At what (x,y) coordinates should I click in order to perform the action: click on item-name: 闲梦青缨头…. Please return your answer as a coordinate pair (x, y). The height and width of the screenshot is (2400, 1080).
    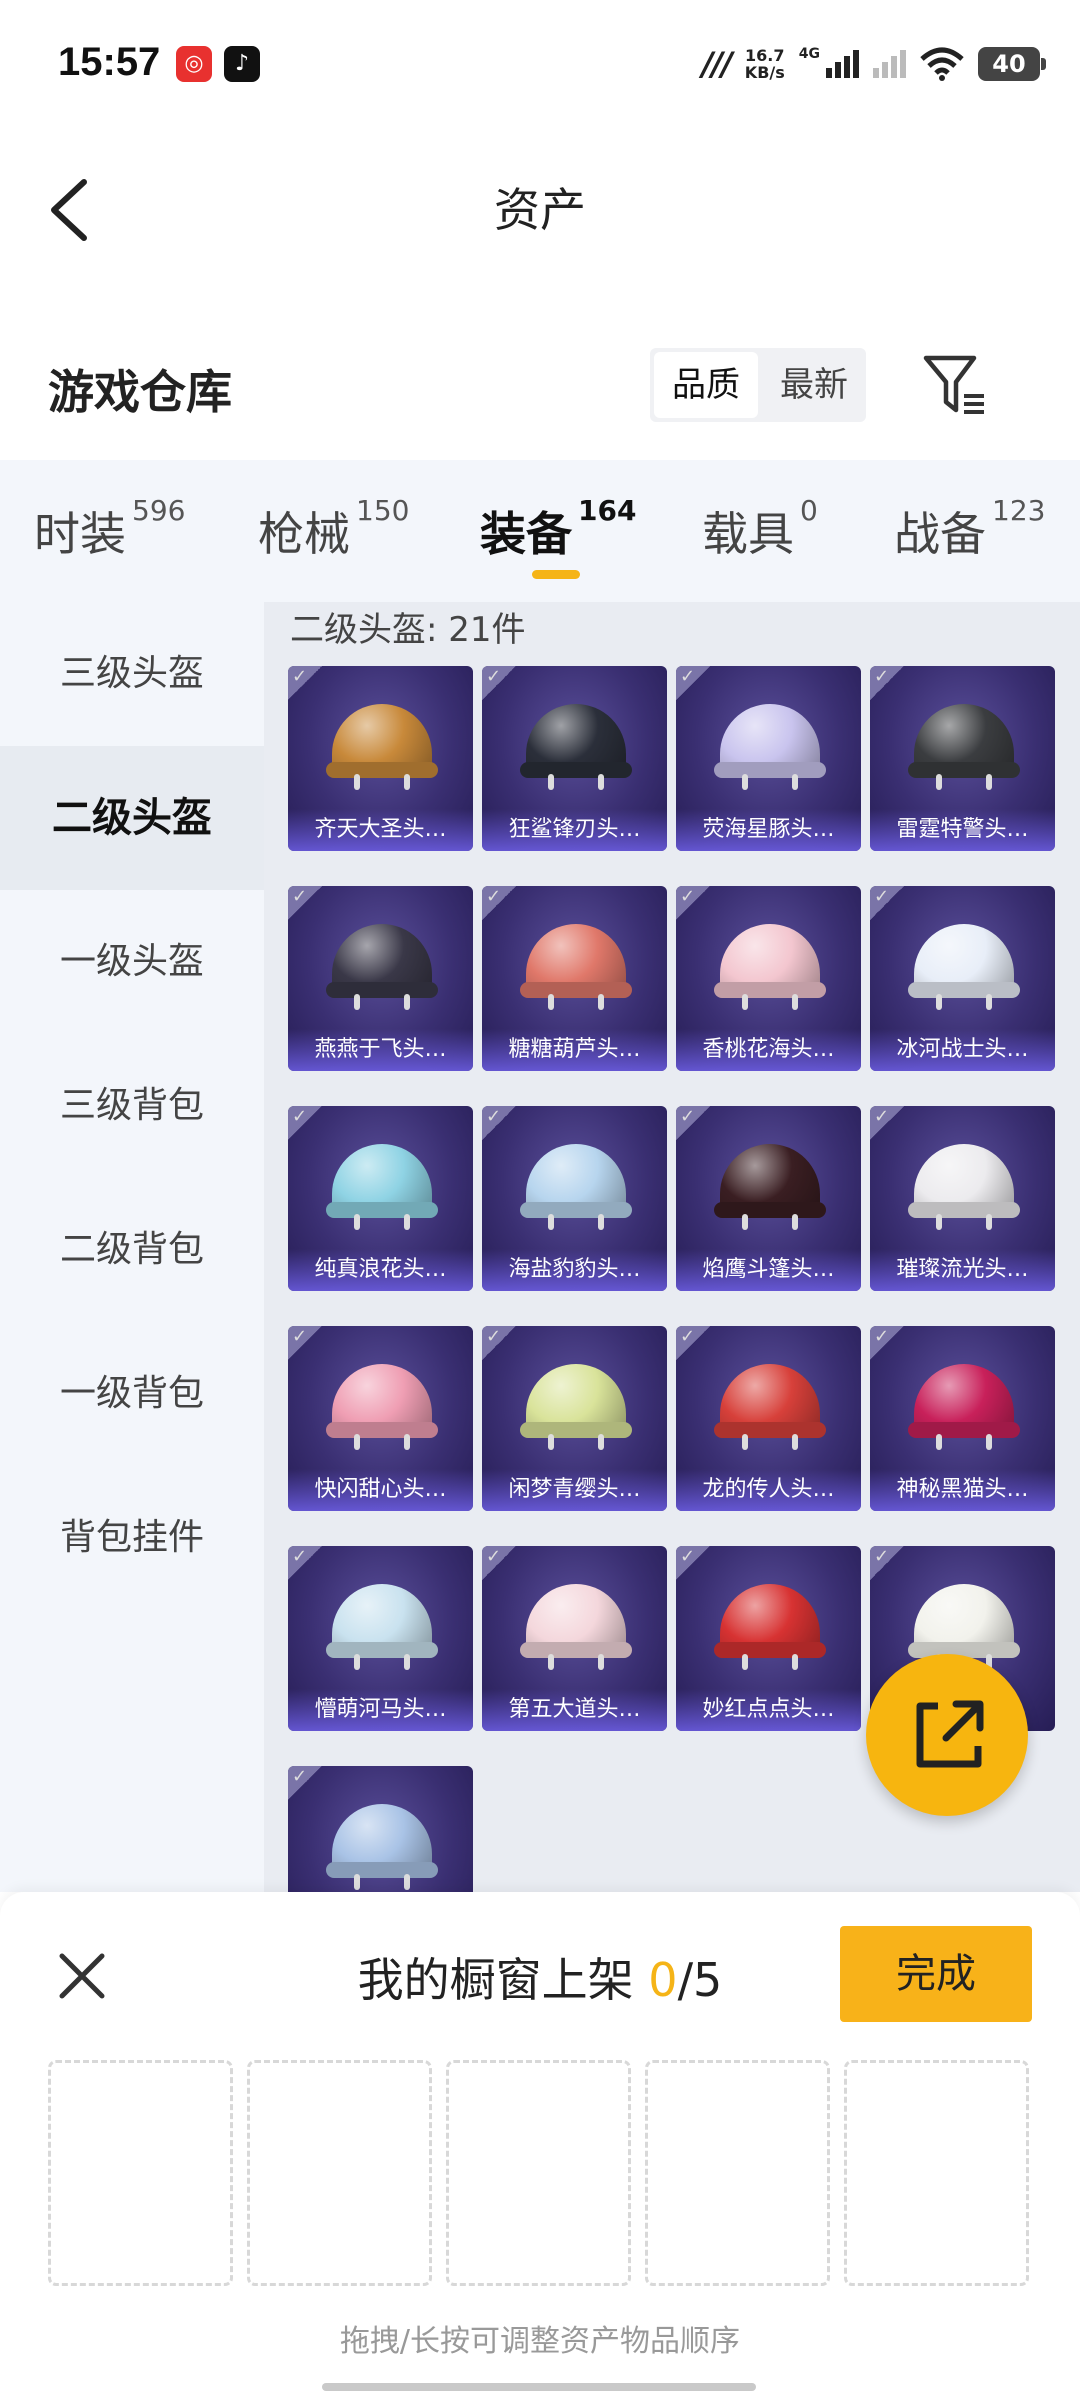
    Looking at the image, I should click on (574, 1490).